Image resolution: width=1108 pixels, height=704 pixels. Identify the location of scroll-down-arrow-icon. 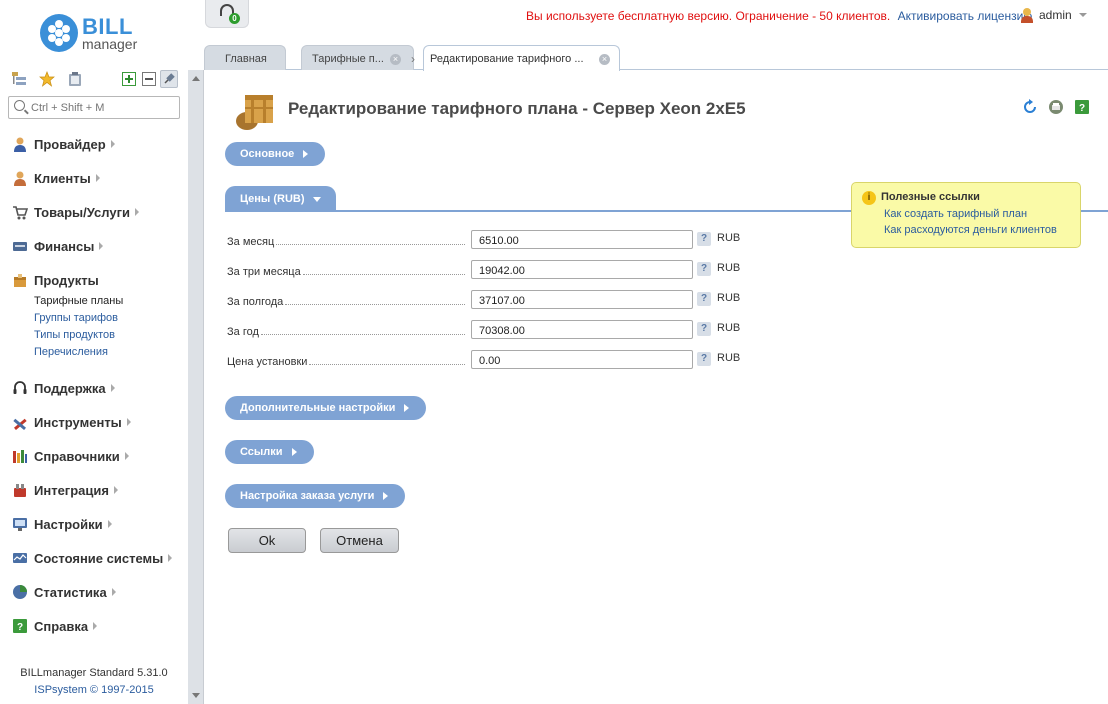
(196, 695).